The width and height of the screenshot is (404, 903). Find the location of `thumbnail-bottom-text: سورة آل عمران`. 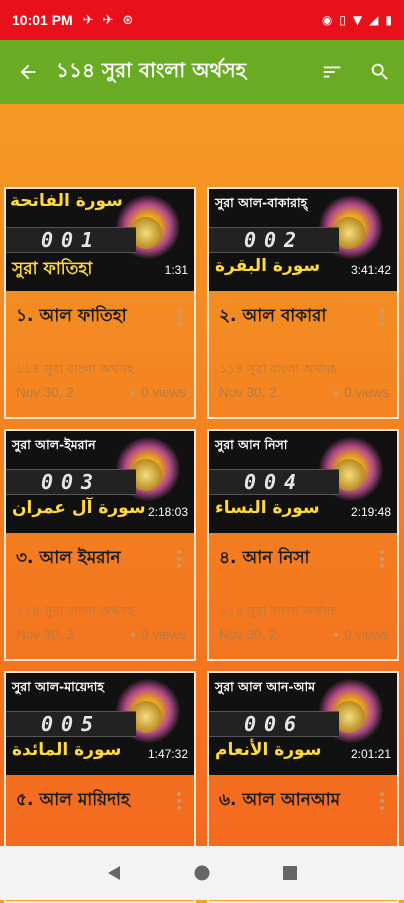

thumbnail-bottom-text: سورة آل عمران is located at coordinates (79, 508).